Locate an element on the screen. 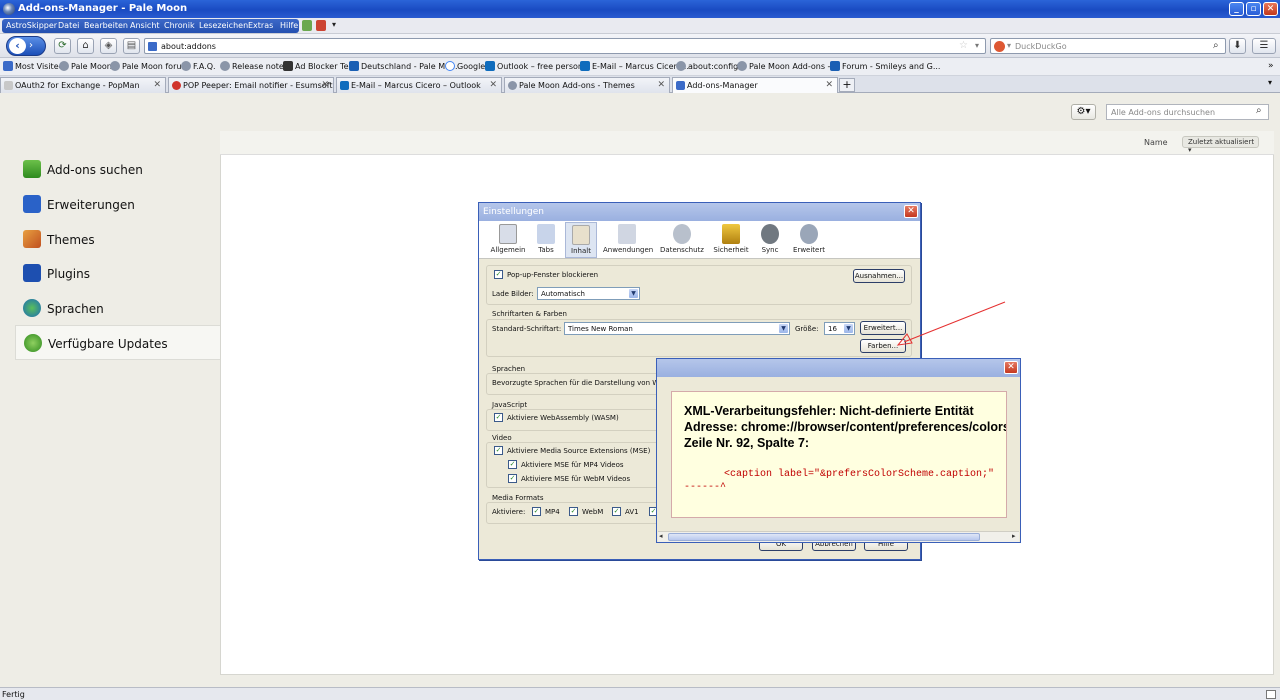  bookmark-faq: F.A.Q. is located at coordinates (204, 66).